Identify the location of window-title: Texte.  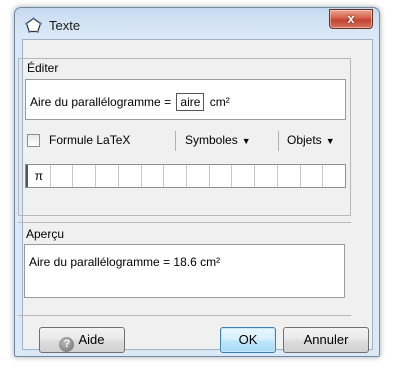
(65, 25).